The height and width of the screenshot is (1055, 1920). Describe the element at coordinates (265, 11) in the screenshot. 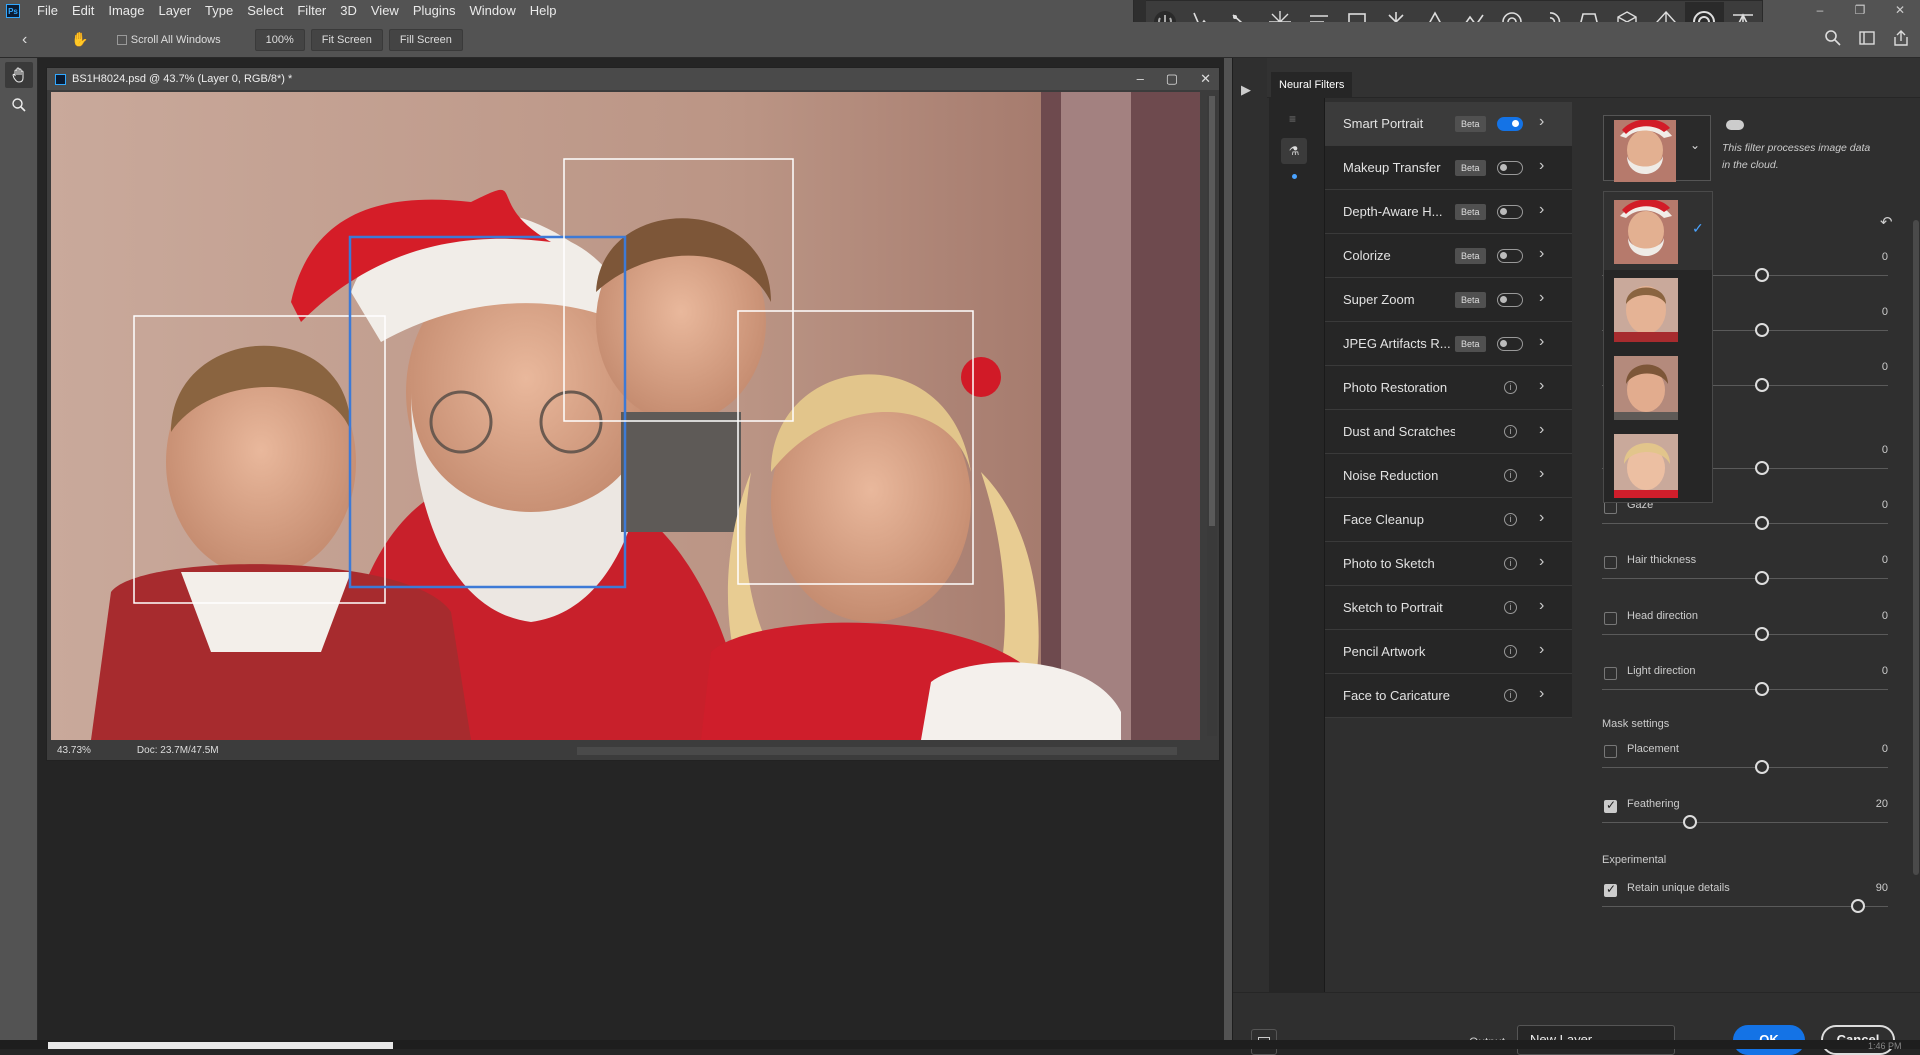

I see `menu-select: Select` at that location.